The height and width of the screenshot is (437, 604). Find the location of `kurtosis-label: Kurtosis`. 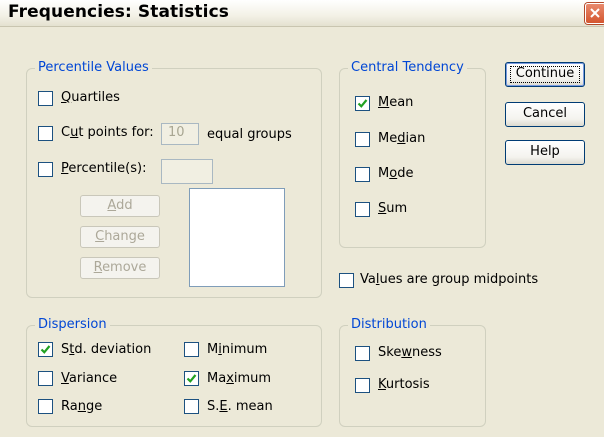

kurtosis-label: Kurtosis is located at coordinates (404, 384).